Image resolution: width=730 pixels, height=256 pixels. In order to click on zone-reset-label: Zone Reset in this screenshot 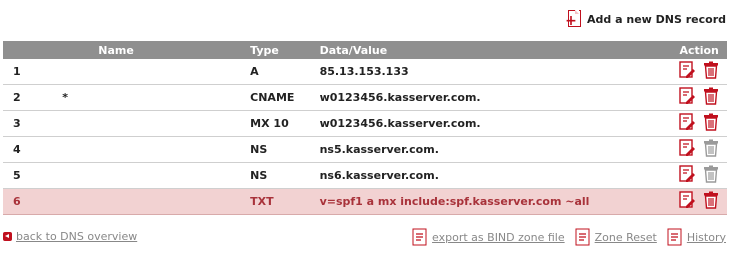, I will do `click(625, 237)`.